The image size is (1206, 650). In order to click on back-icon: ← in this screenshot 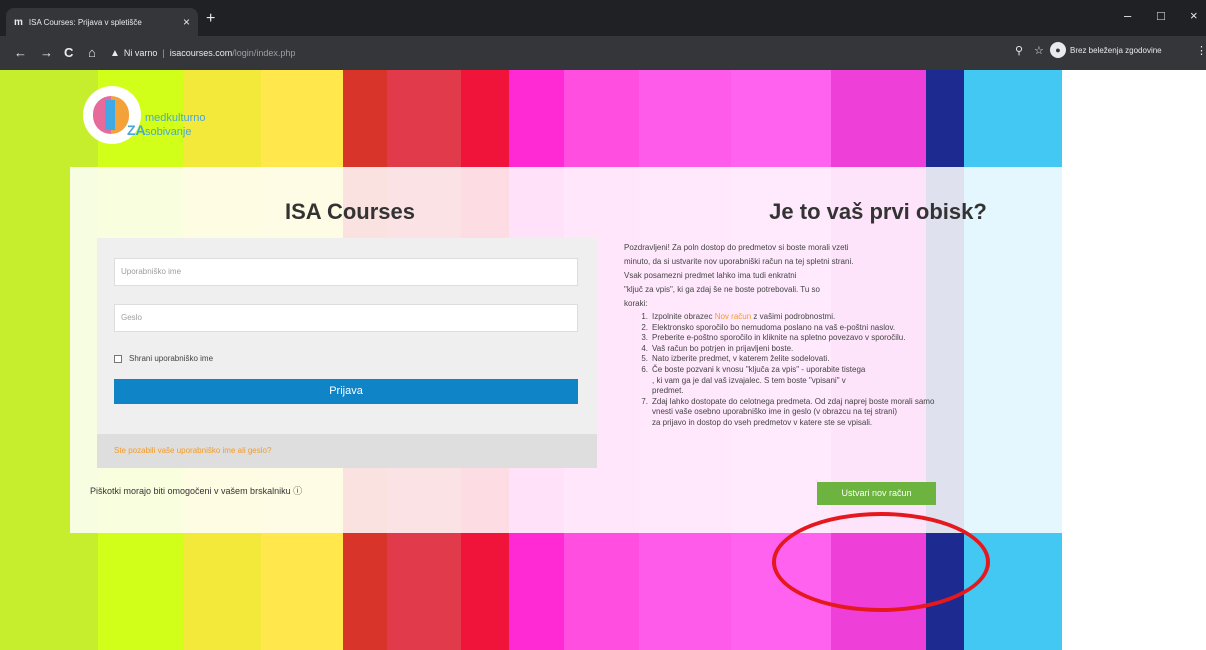, I will do `click(20, 52)`.